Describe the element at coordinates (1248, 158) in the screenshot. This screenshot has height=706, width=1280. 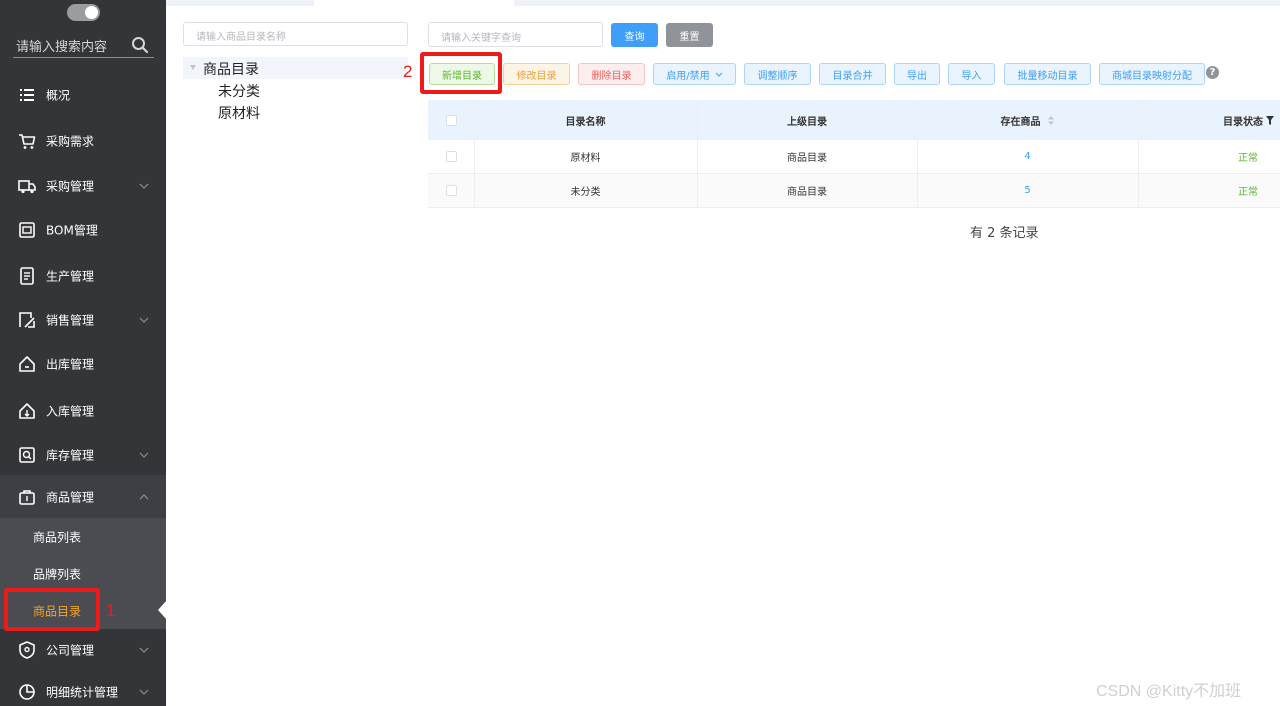
I see `cell-status: 正常` at that location.